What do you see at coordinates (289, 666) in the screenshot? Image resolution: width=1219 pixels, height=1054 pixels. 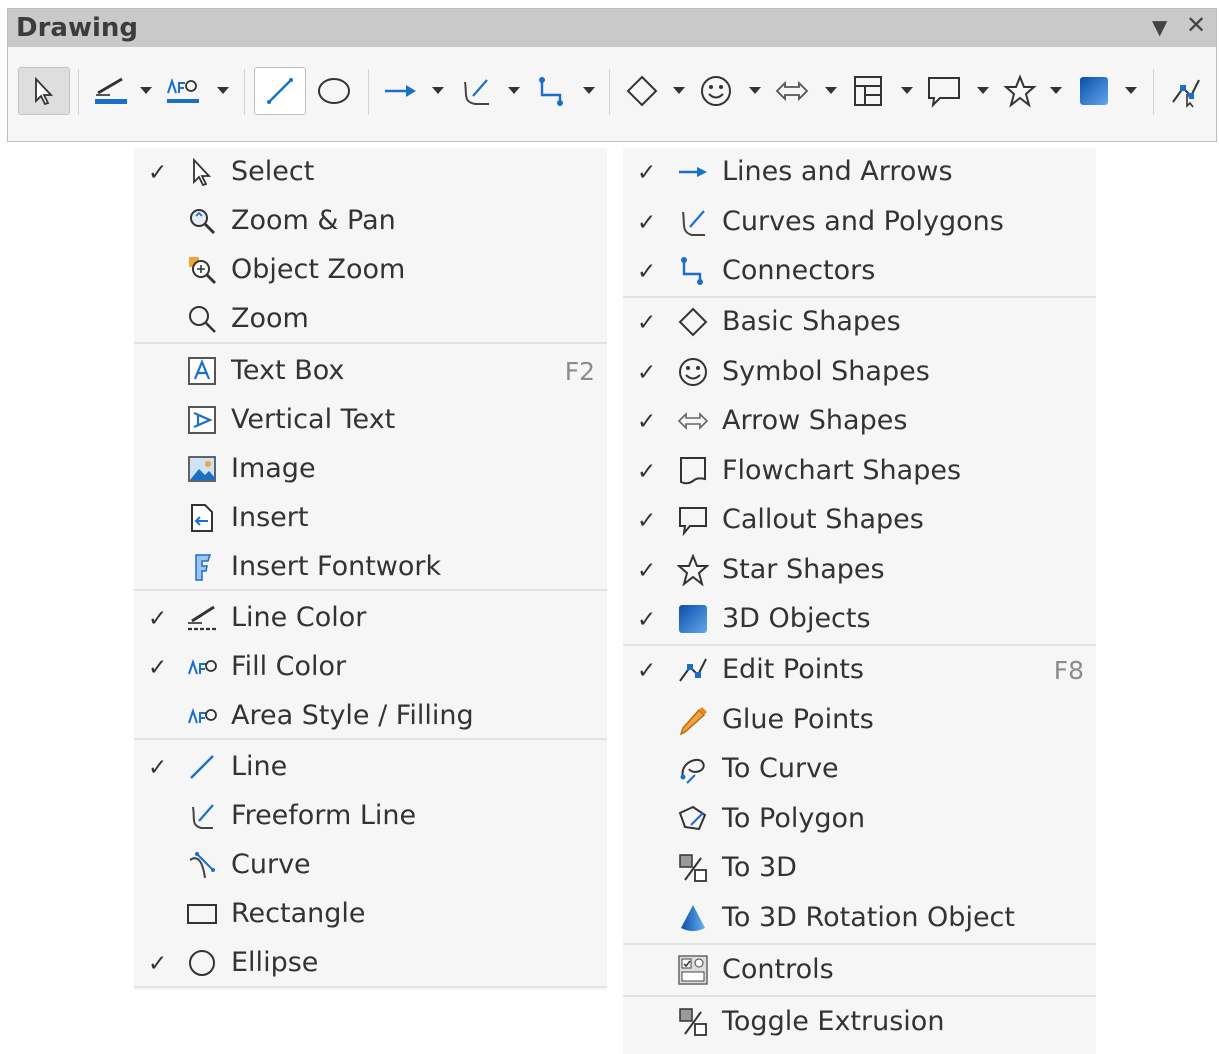 I see `menu-item-label: Fill Color` at bounding box center [289, 666].